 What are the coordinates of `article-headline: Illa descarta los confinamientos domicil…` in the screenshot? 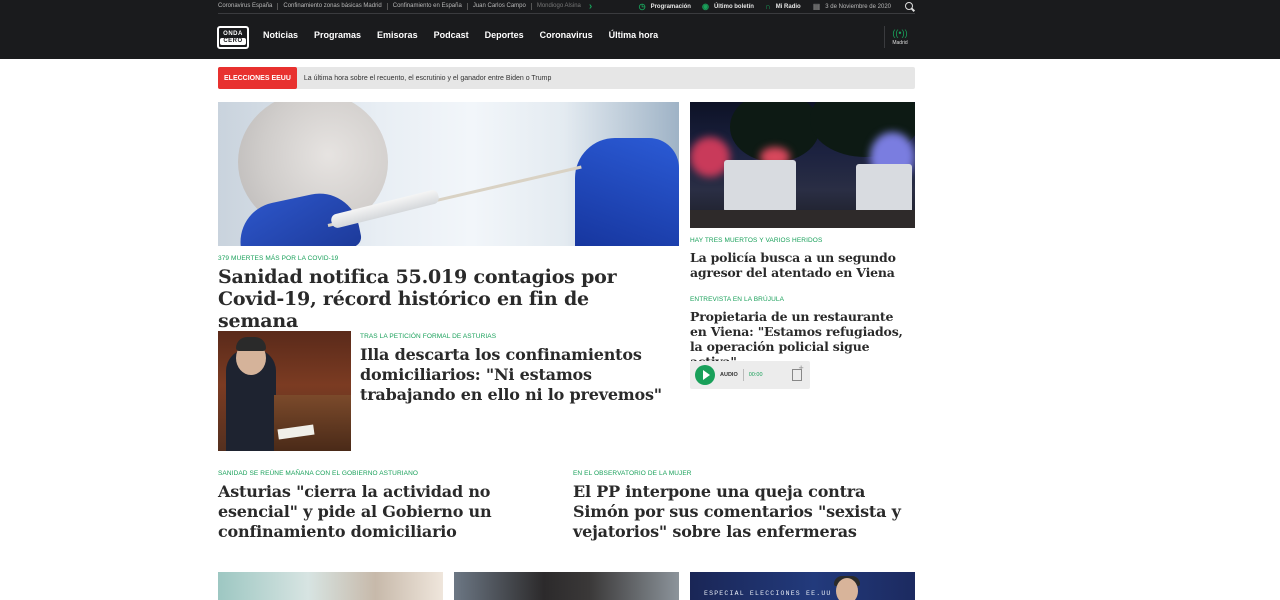 It's located at (517, 375).